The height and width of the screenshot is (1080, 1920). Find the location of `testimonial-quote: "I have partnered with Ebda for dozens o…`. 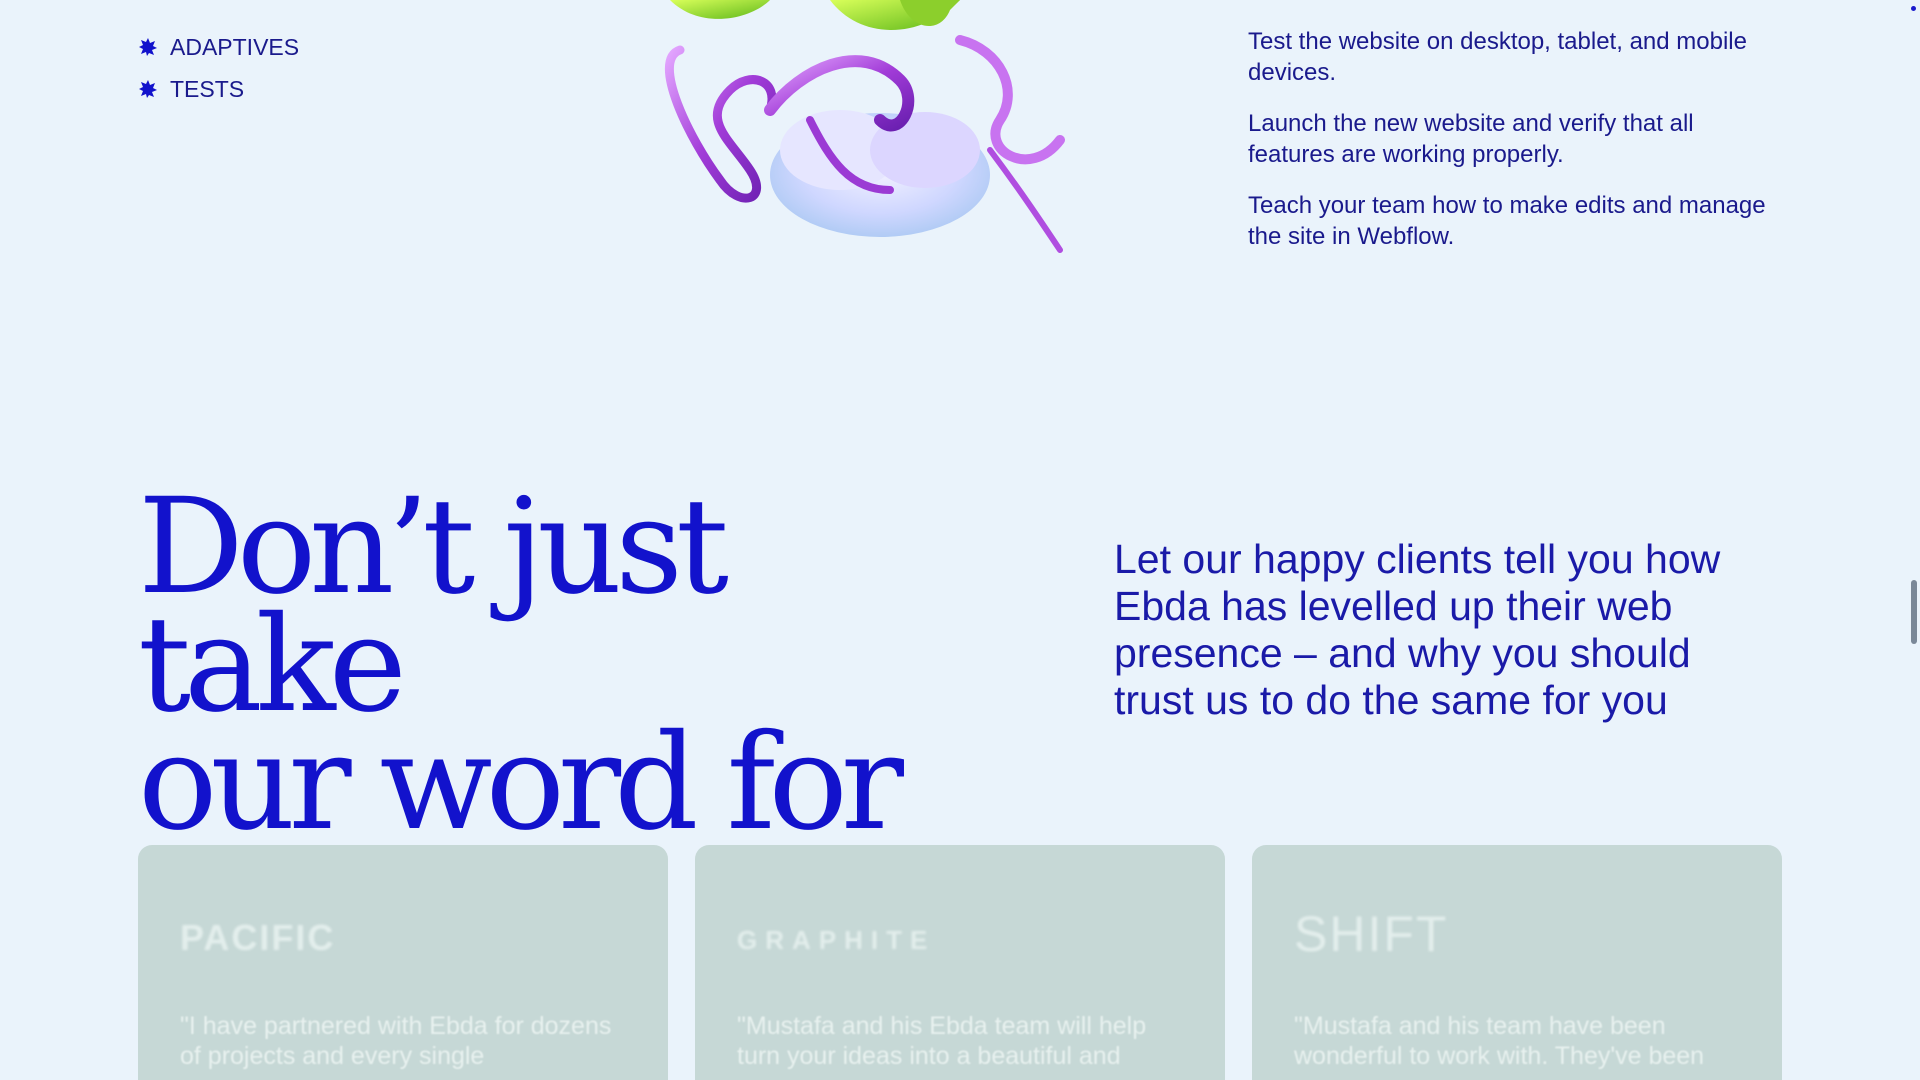

testimonial-quote: "I have partnered with Ebda for dozens o… is located at coordinates (396, 1041).